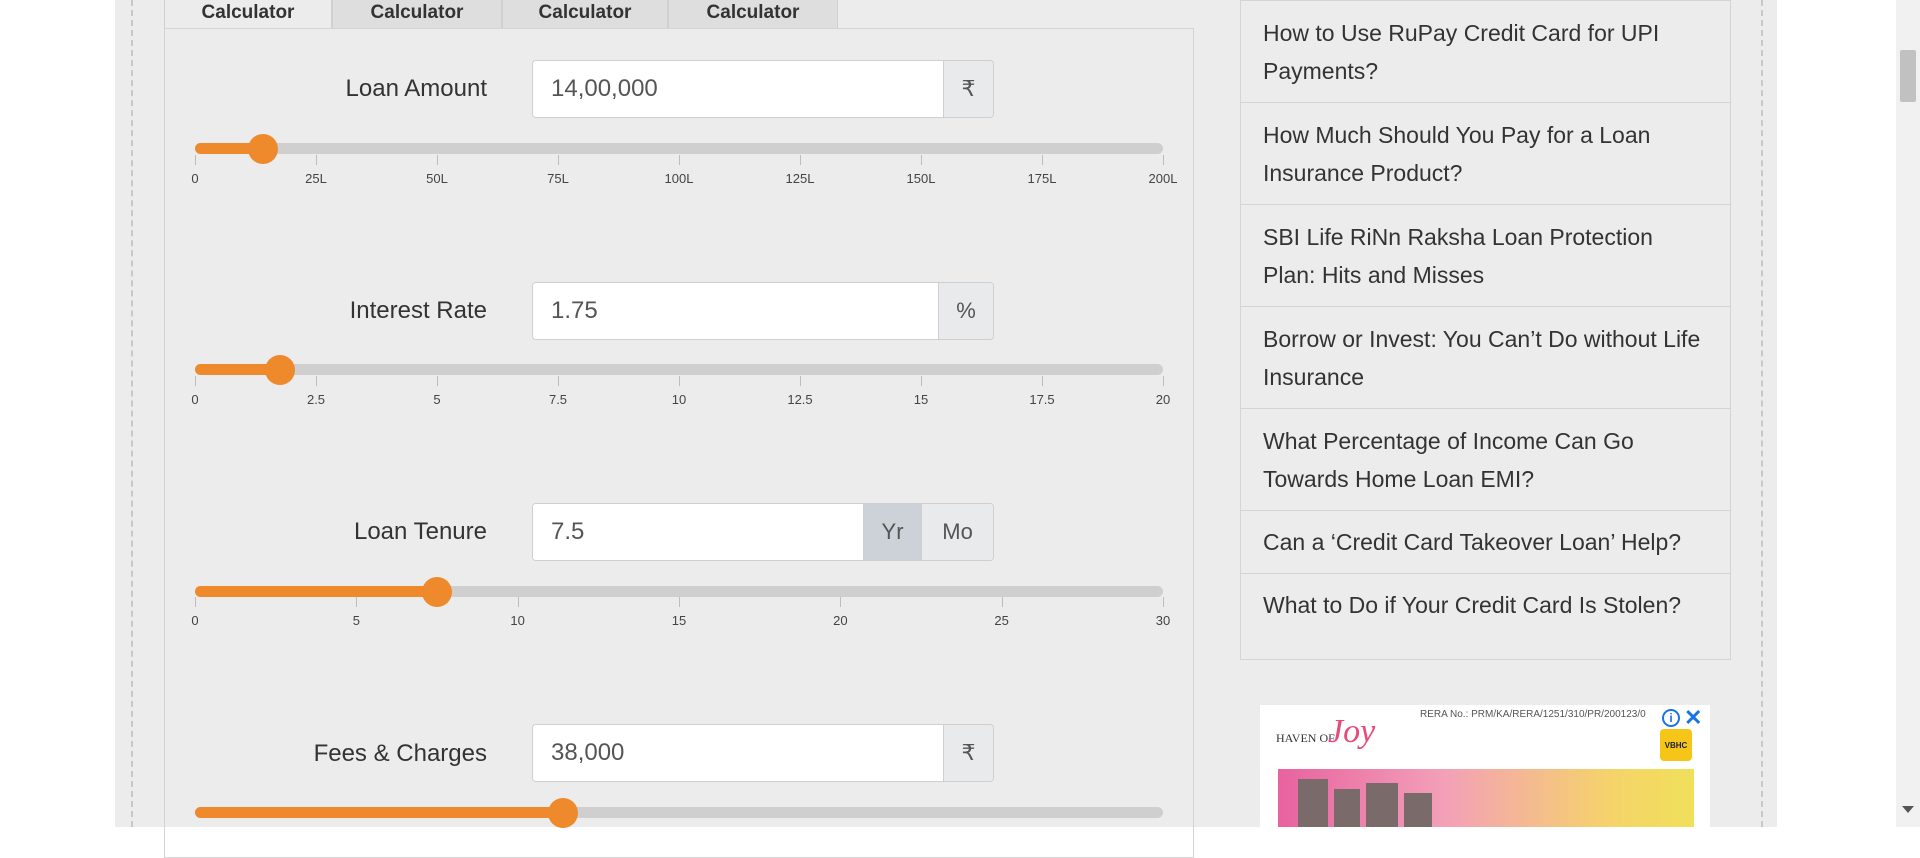  What do you see at coordinates (418, 310) in the screenshot?
I see `interest-rate-label: Interest Rate` at bounding box center [418, 310].